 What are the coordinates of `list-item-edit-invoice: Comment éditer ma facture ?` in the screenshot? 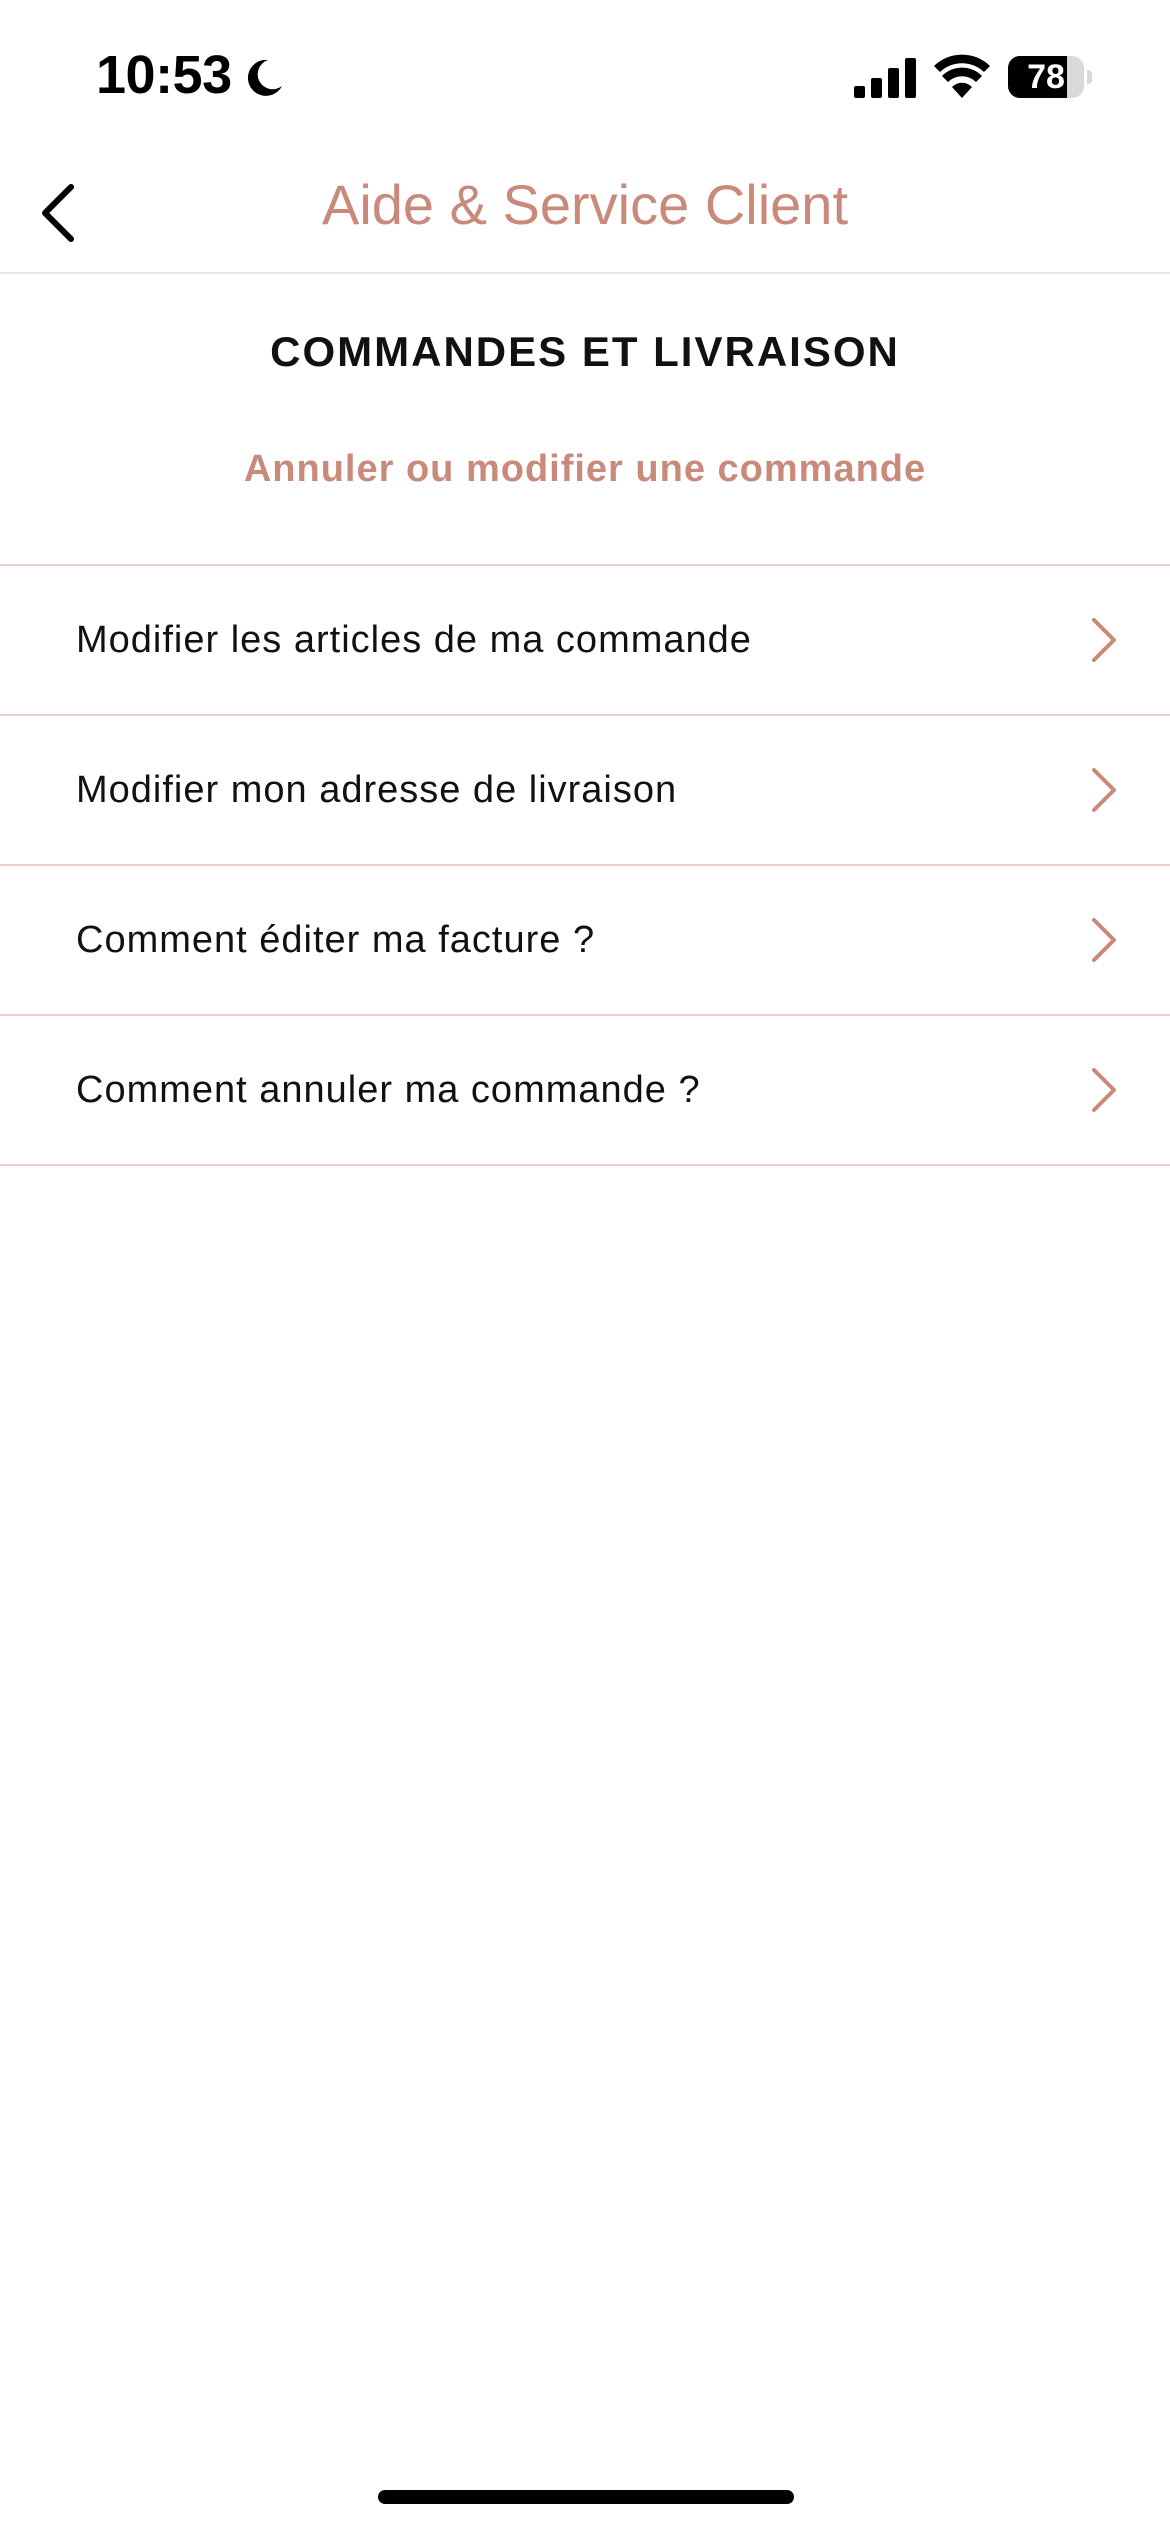 It's located at (585, 941).